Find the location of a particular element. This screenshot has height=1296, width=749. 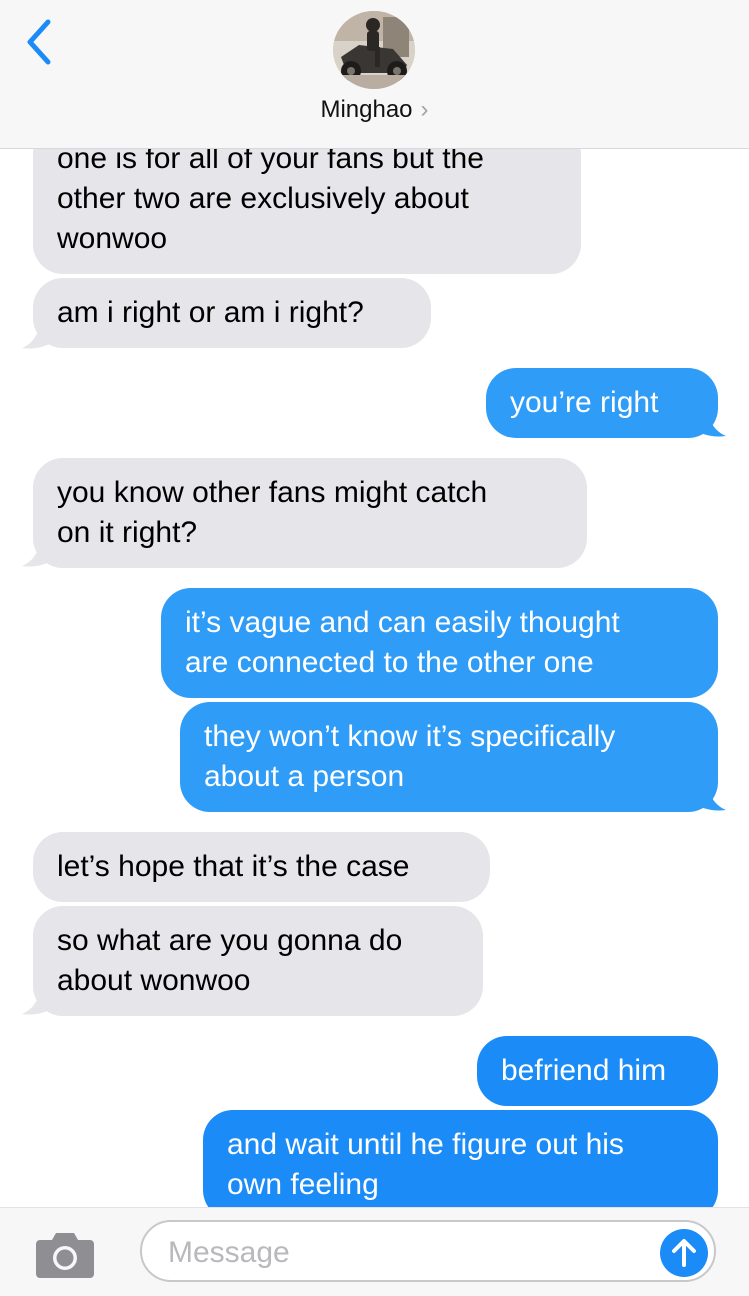

message-text-line: are connected to the other one is located at coordinates (389, 662).